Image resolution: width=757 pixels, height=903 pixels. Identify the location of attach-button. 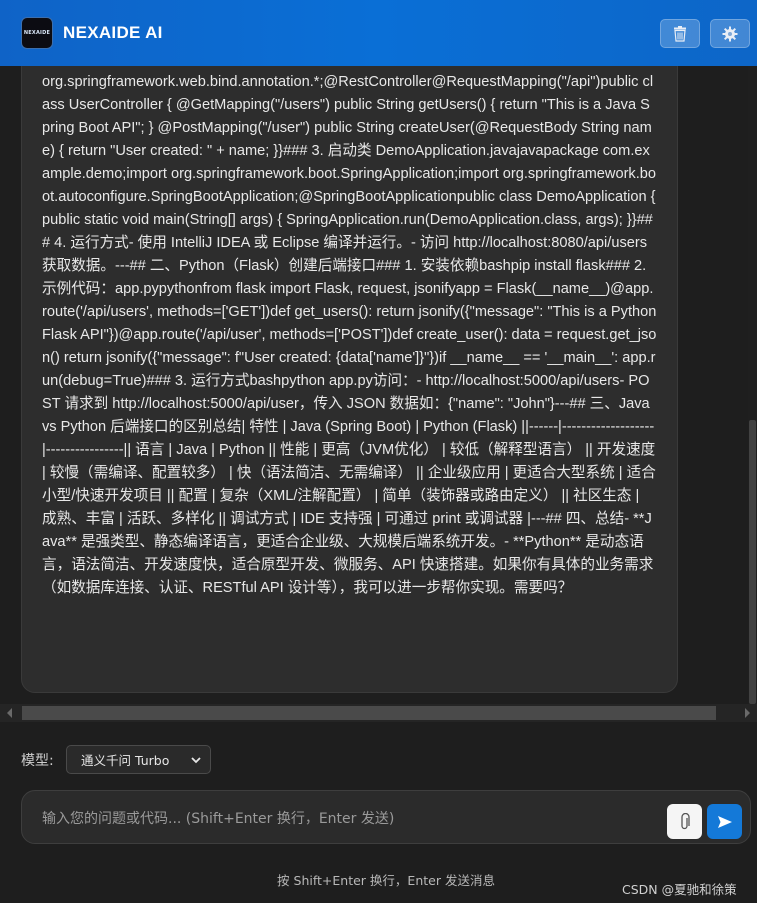
(684, 821).